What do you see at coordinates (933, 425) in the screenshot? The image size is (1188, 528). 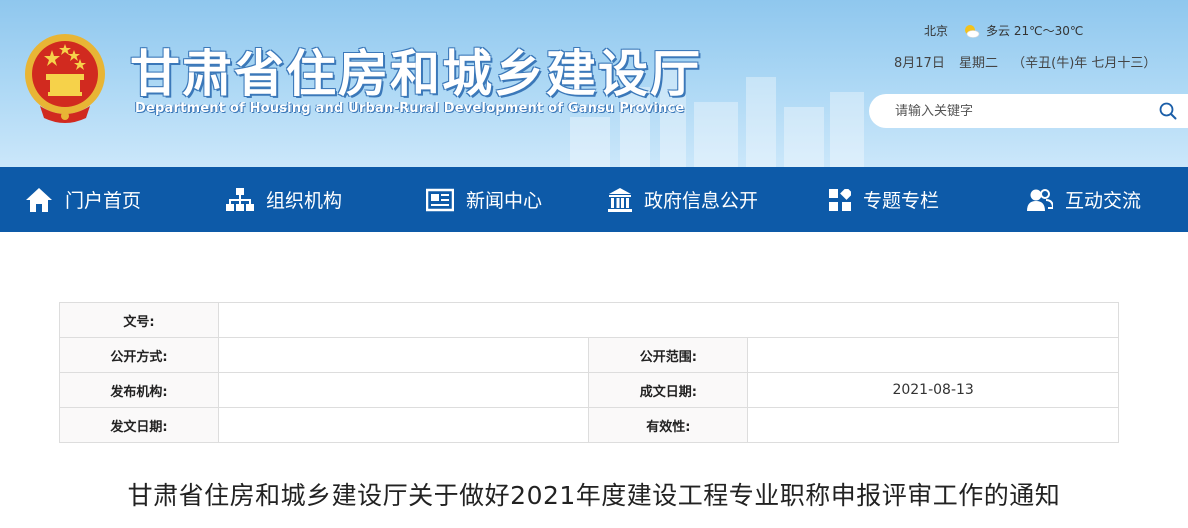 I see `validity-value` at bounding box center [933, 425].